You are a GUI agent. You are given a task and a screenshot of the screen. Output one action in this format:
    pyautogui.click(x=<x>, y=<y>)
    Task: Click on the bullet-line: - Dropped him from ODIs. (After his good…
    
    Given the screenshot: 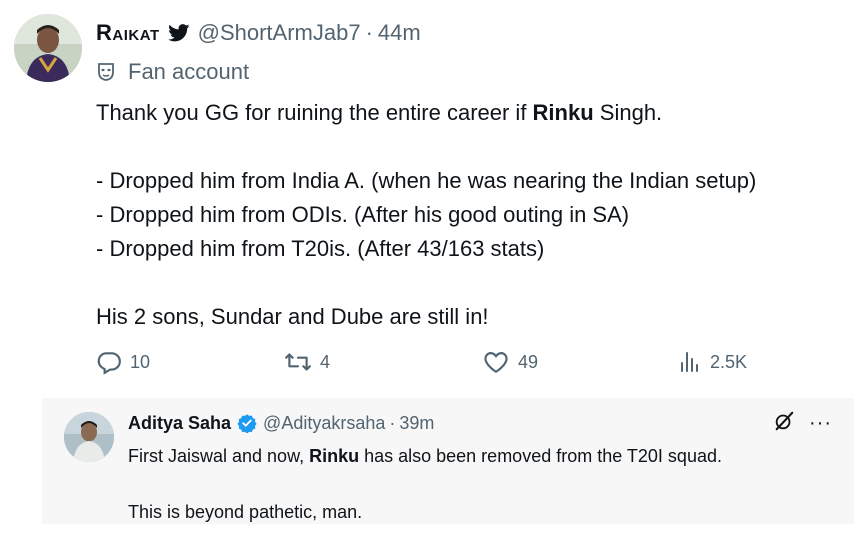 What is the action you would take?
    pyautogui.click(x=363, y=214)
    